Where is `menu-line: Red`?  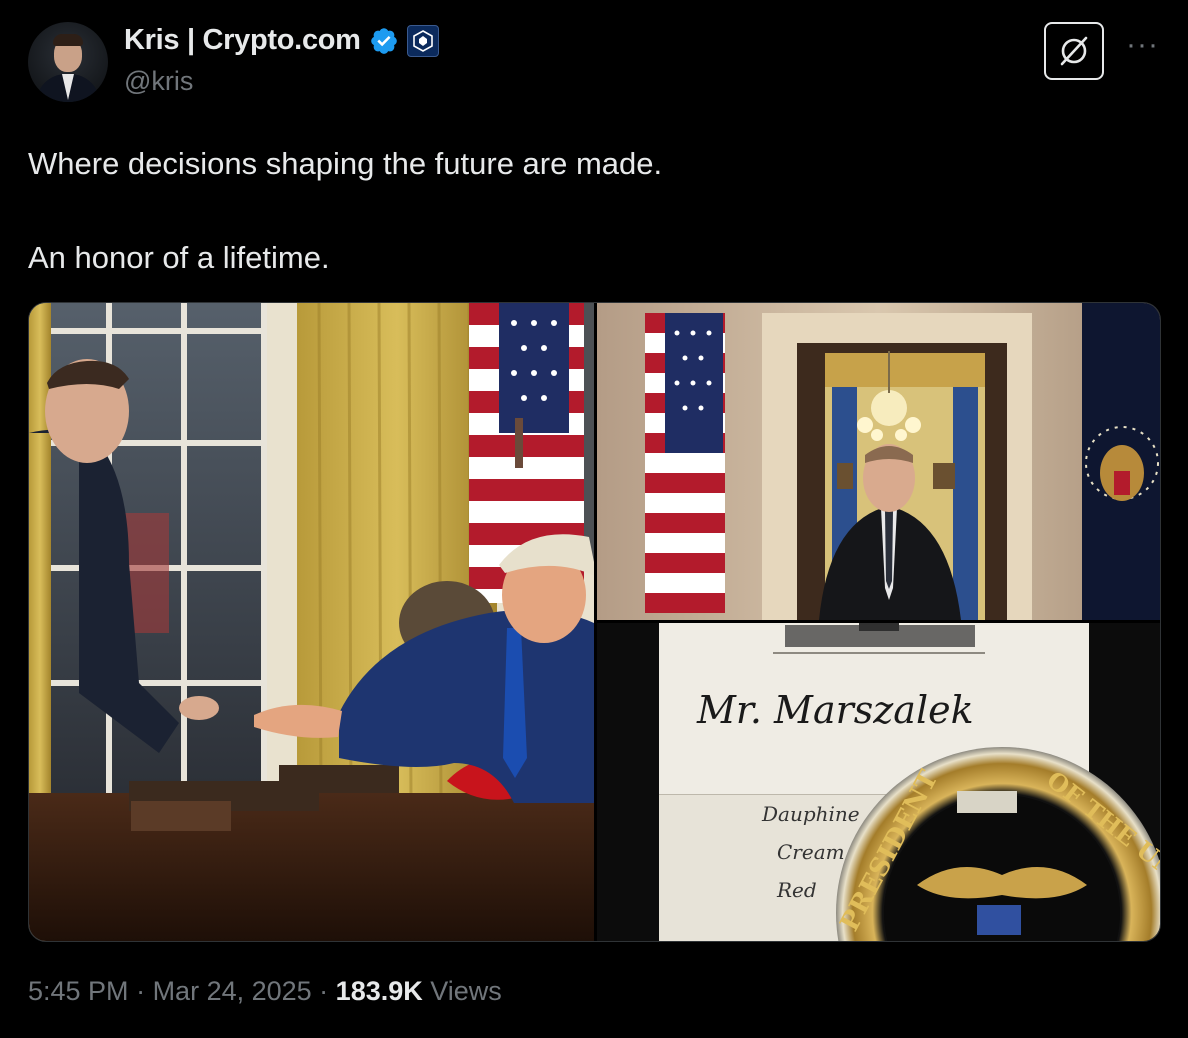 menu-line: Red is located at coordinates (796, 890).